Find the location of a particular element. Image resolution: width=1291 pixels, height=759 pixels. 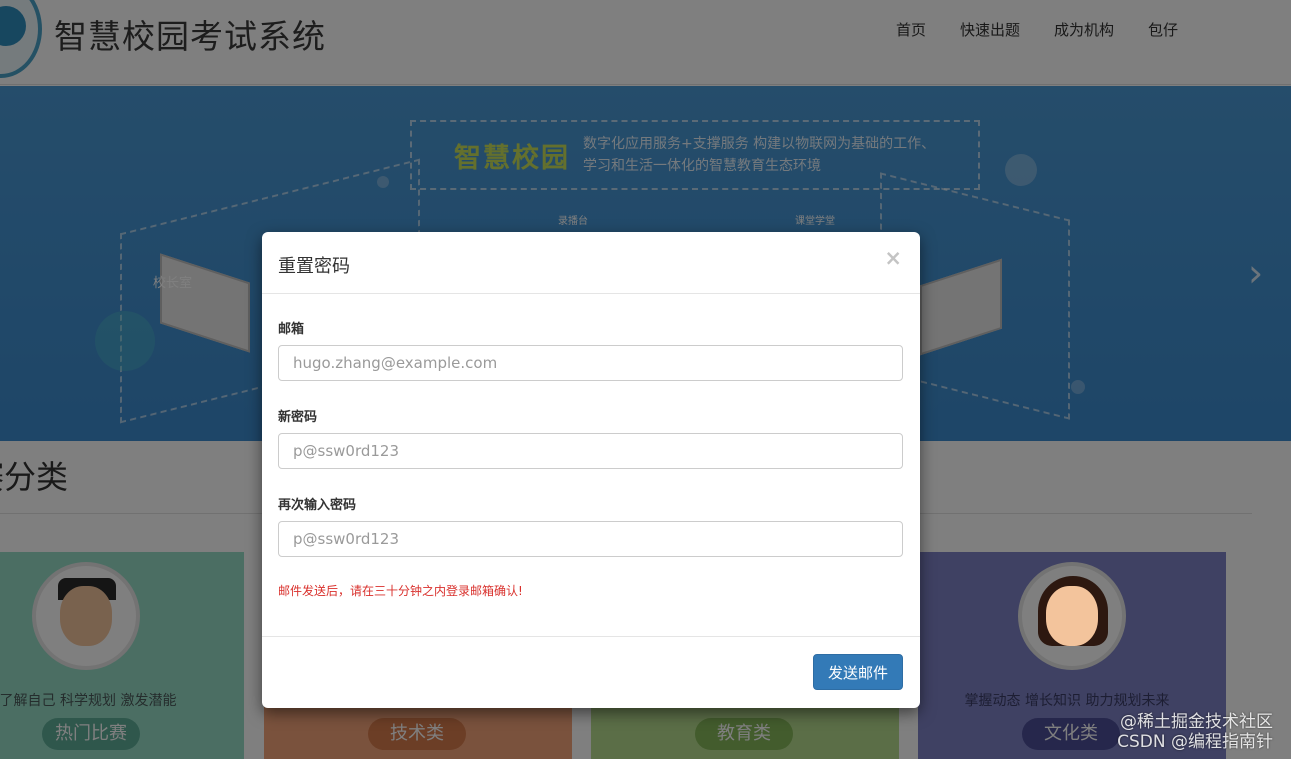

watermark: @稀土掘金技术社区 CSDN @编程指南针 is located at coordinates (1195, 732).